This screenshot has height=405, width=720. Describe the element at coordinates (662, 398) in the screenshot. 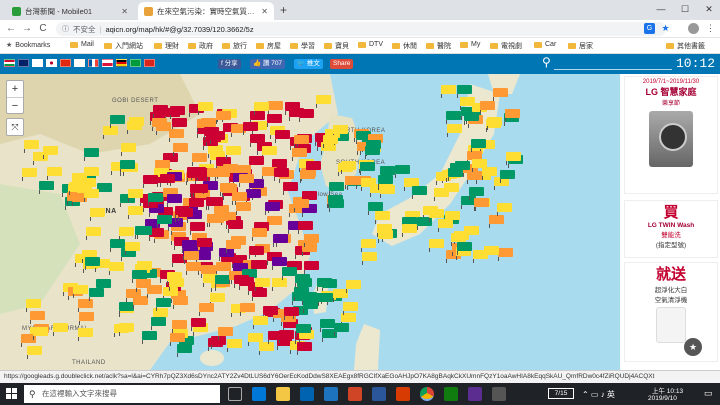

I see `taskbar-date: 2019/9/10` at that location.